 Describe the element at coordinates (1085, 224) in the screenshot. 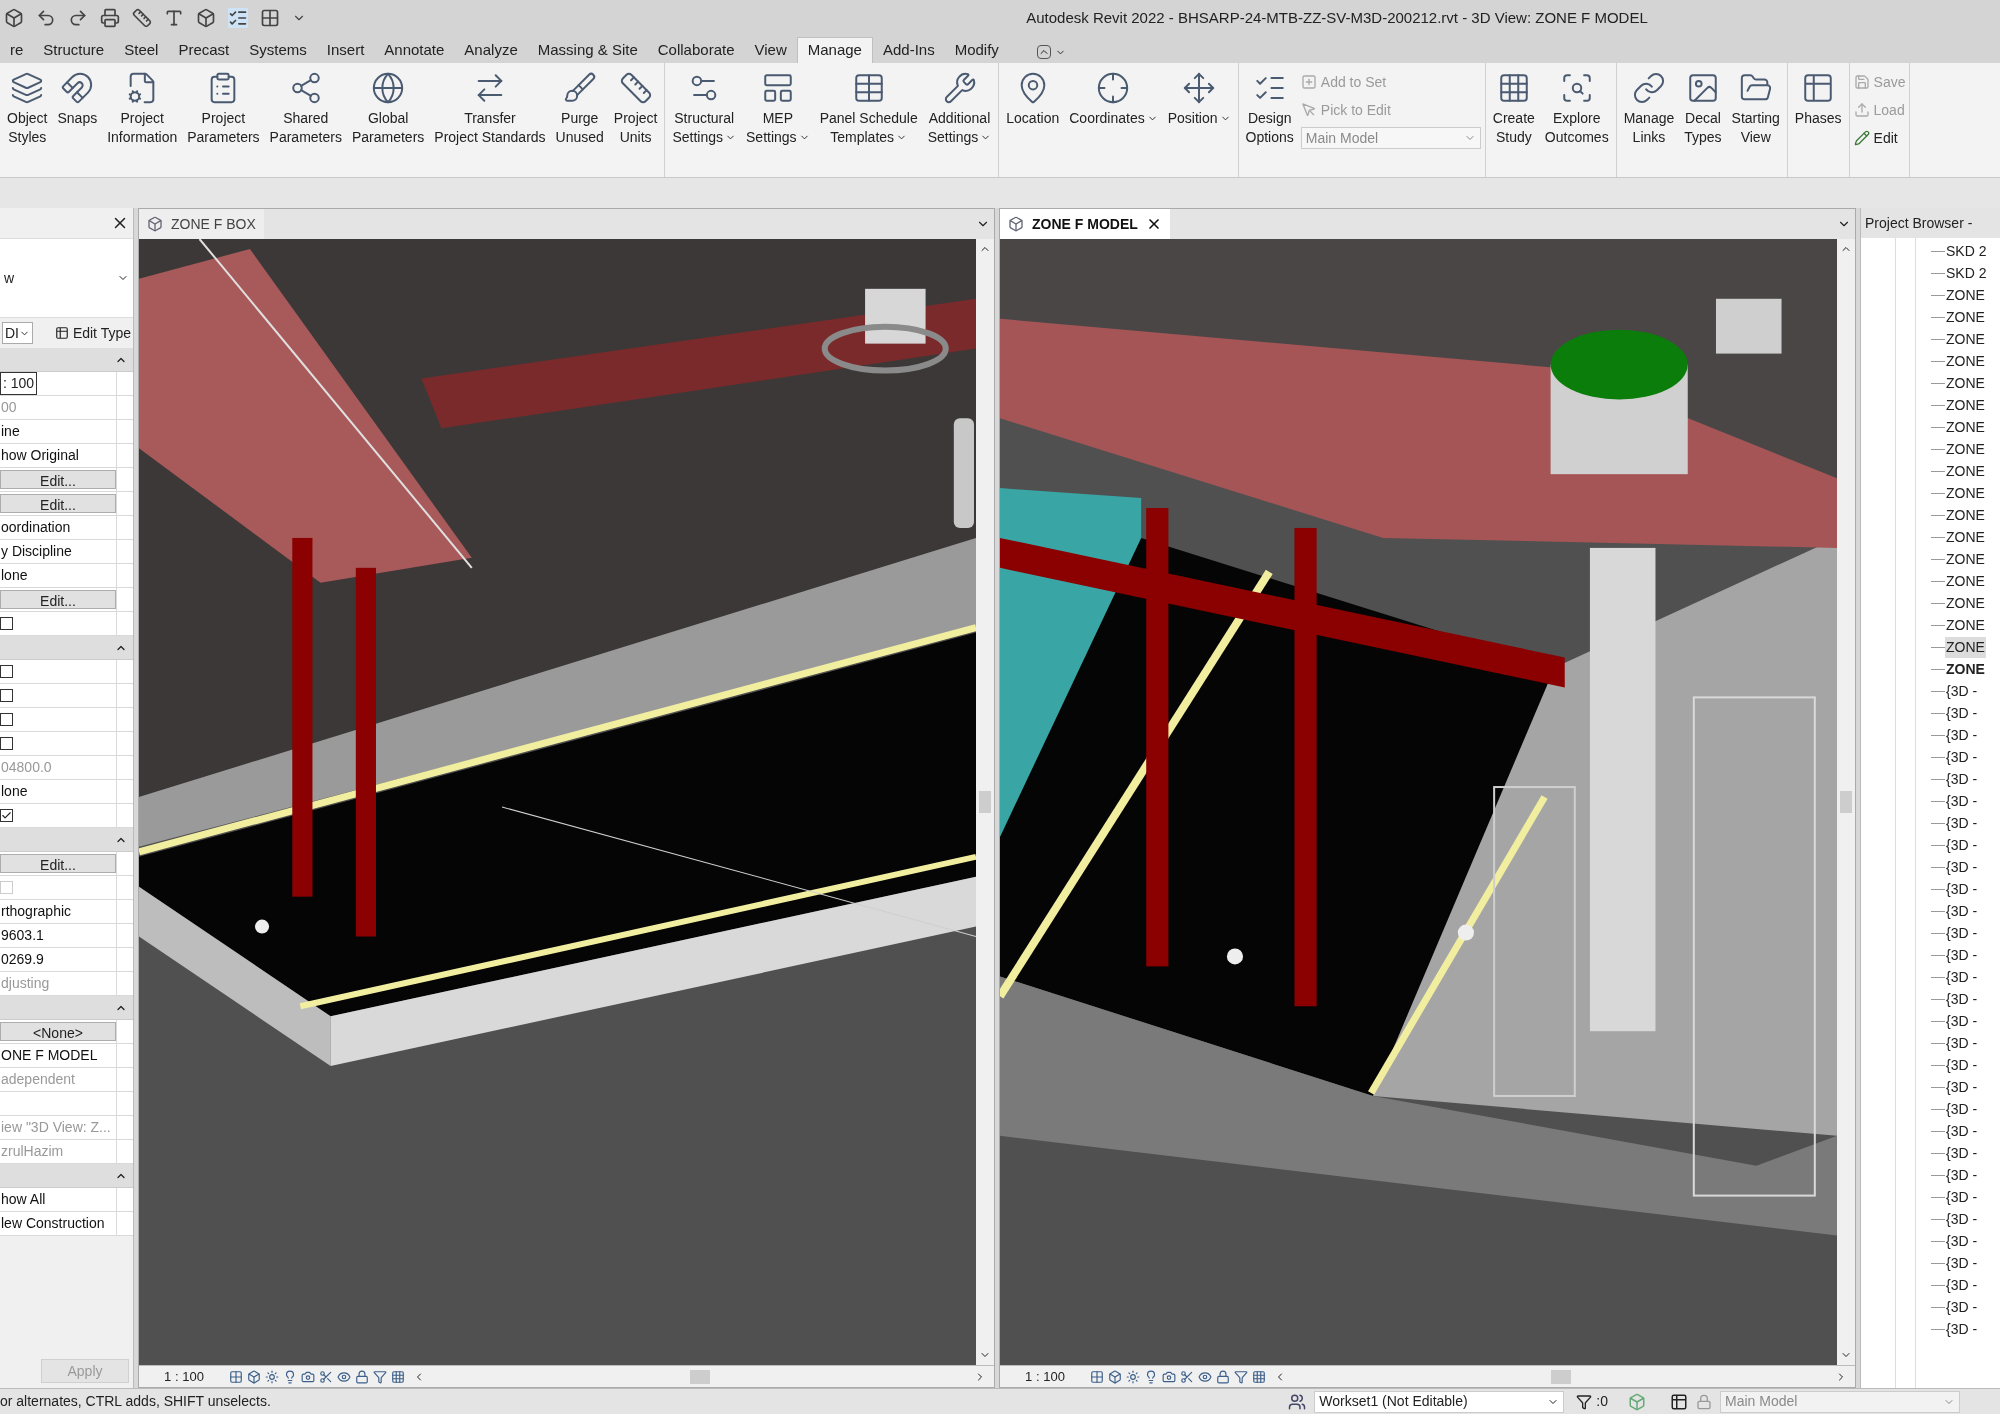

I see `document-tab: ZONE F MODEL` at that location.